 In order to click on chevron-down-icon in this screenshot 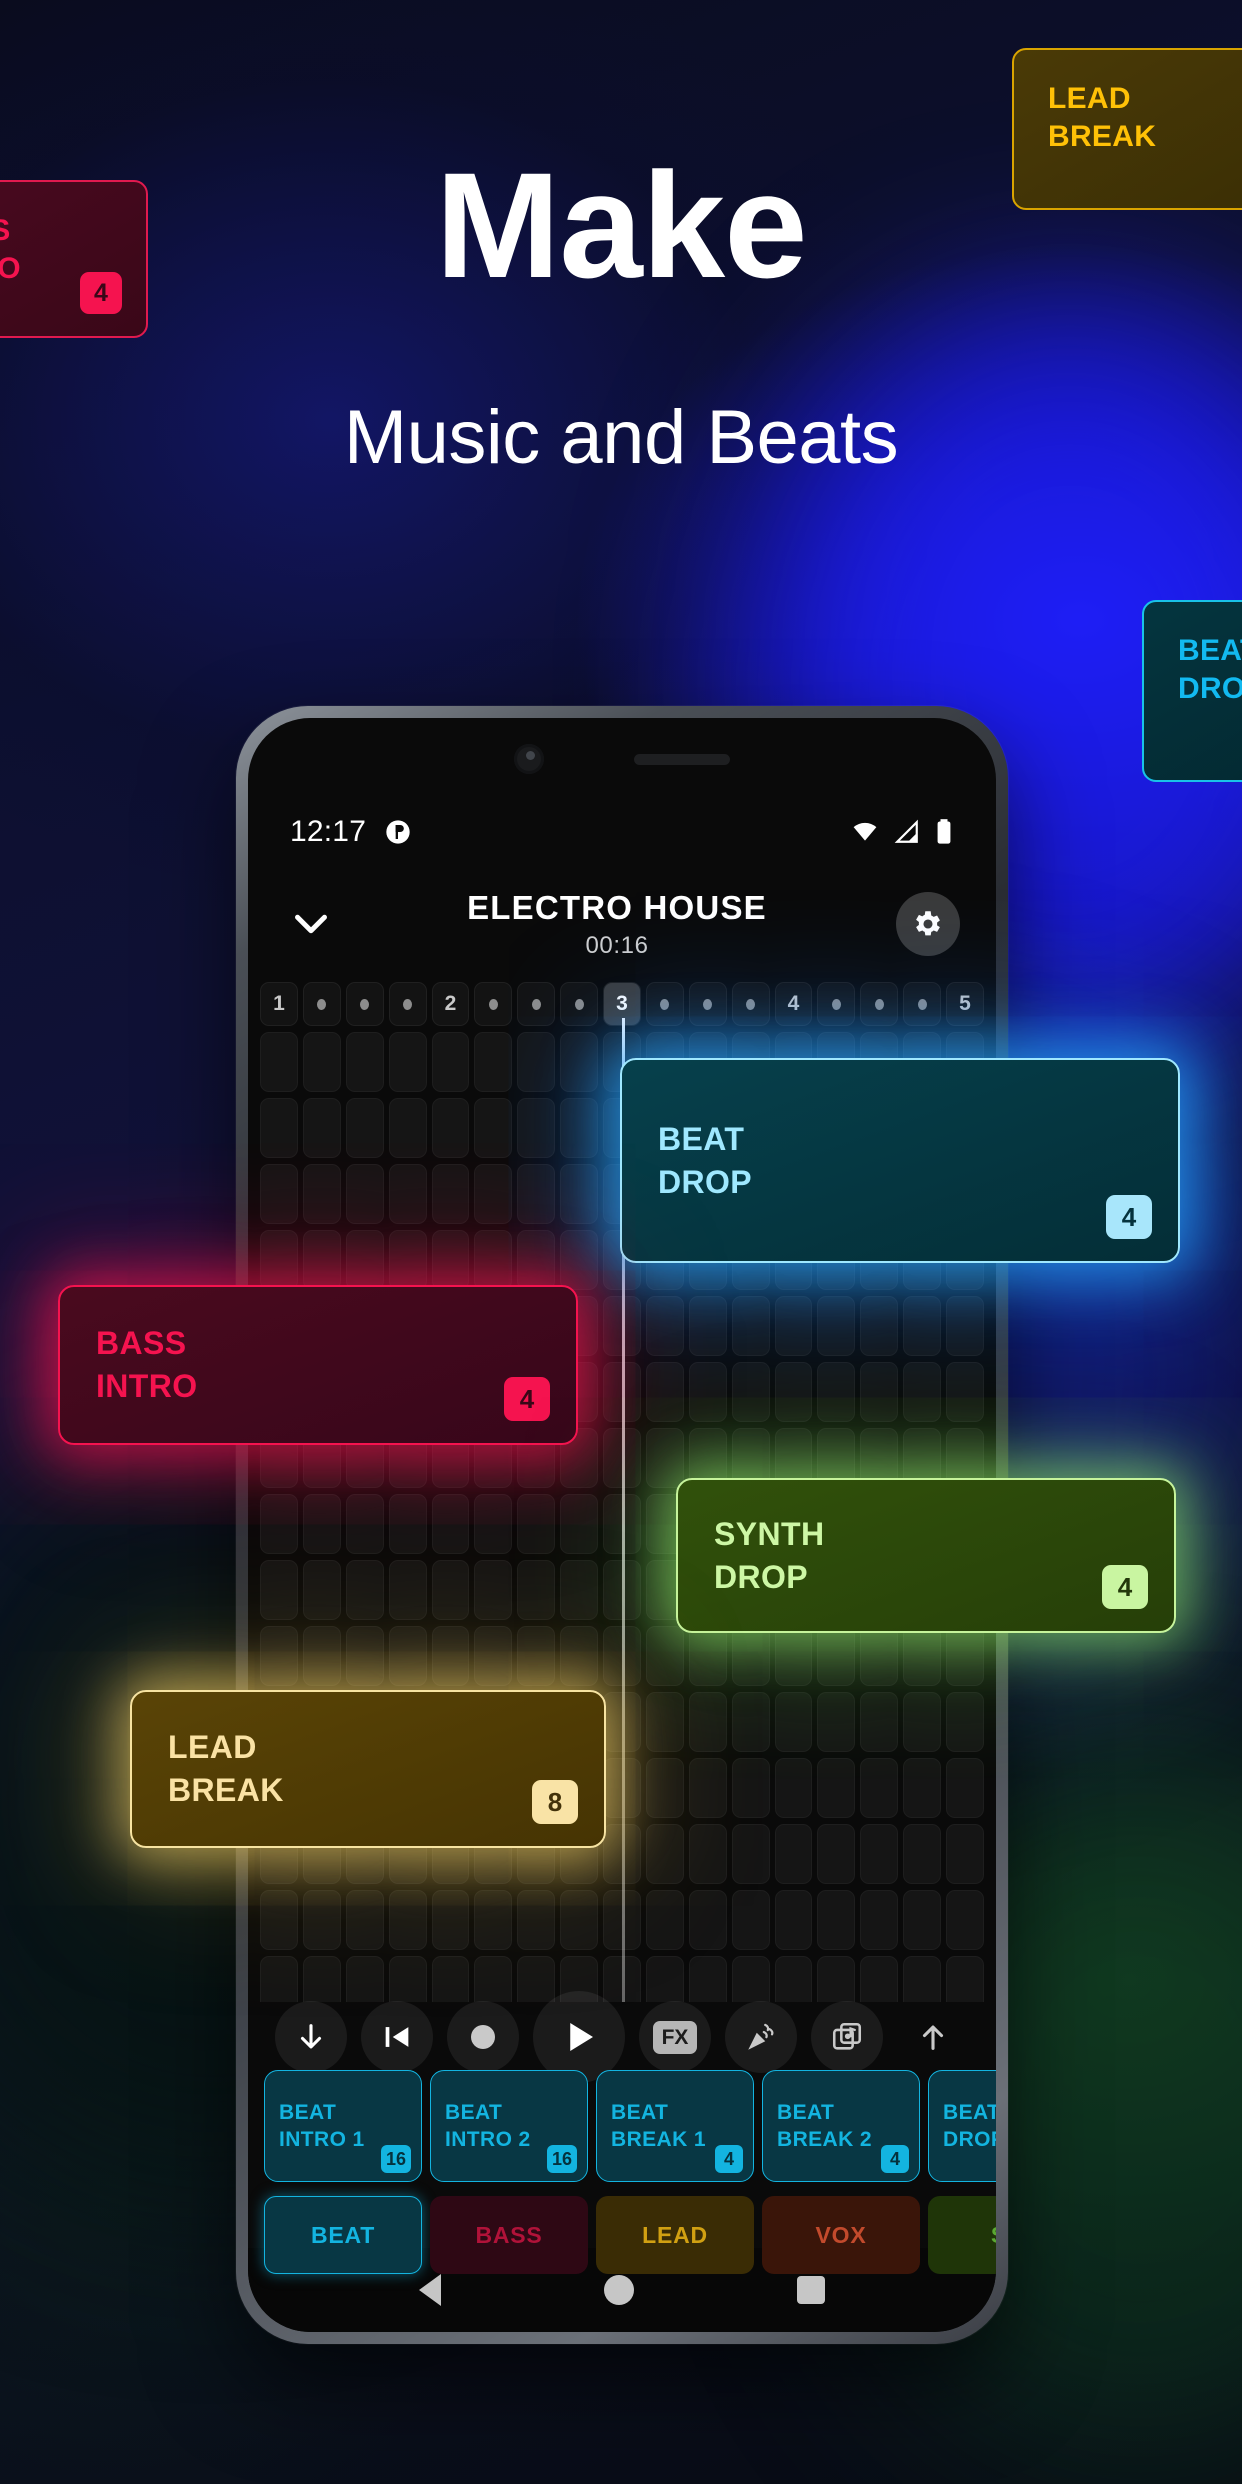, I will do `click(311, 924)`.